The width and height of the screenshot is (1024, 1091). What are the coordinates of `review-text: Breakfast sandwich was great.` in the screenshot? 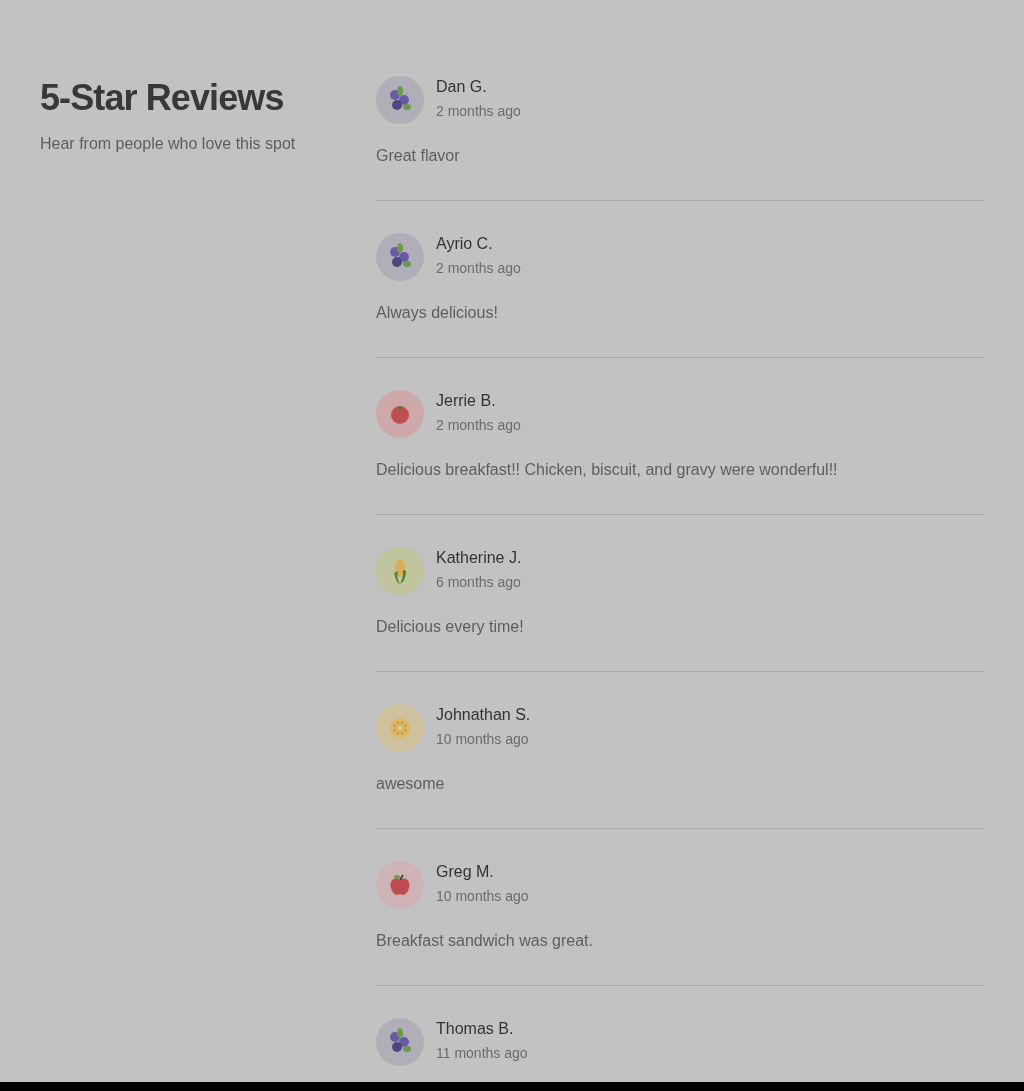 It's located at (485, 941).